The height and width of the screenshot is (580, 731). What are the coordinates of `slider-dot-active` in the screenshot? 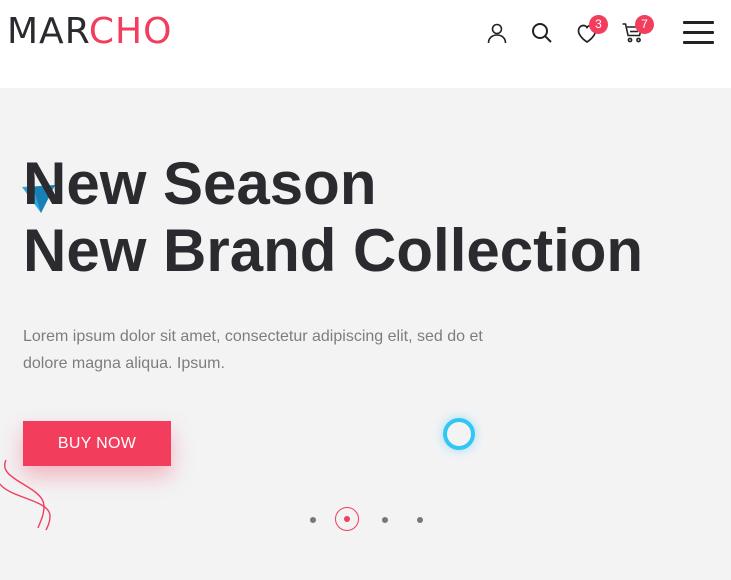 It's located at (347, 519).